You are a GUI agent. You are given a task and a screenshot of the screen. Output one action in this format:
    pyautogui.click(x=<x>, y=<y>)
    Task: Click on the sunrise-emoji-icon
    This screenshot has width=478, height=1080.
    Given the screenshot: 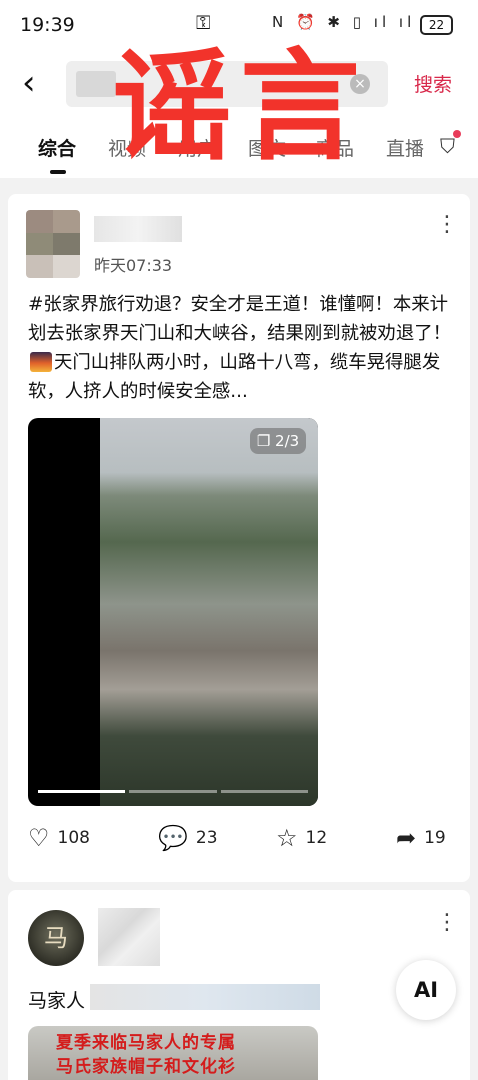 What is the action you would take?
    pyautogui.click(x=41, y=362)
    